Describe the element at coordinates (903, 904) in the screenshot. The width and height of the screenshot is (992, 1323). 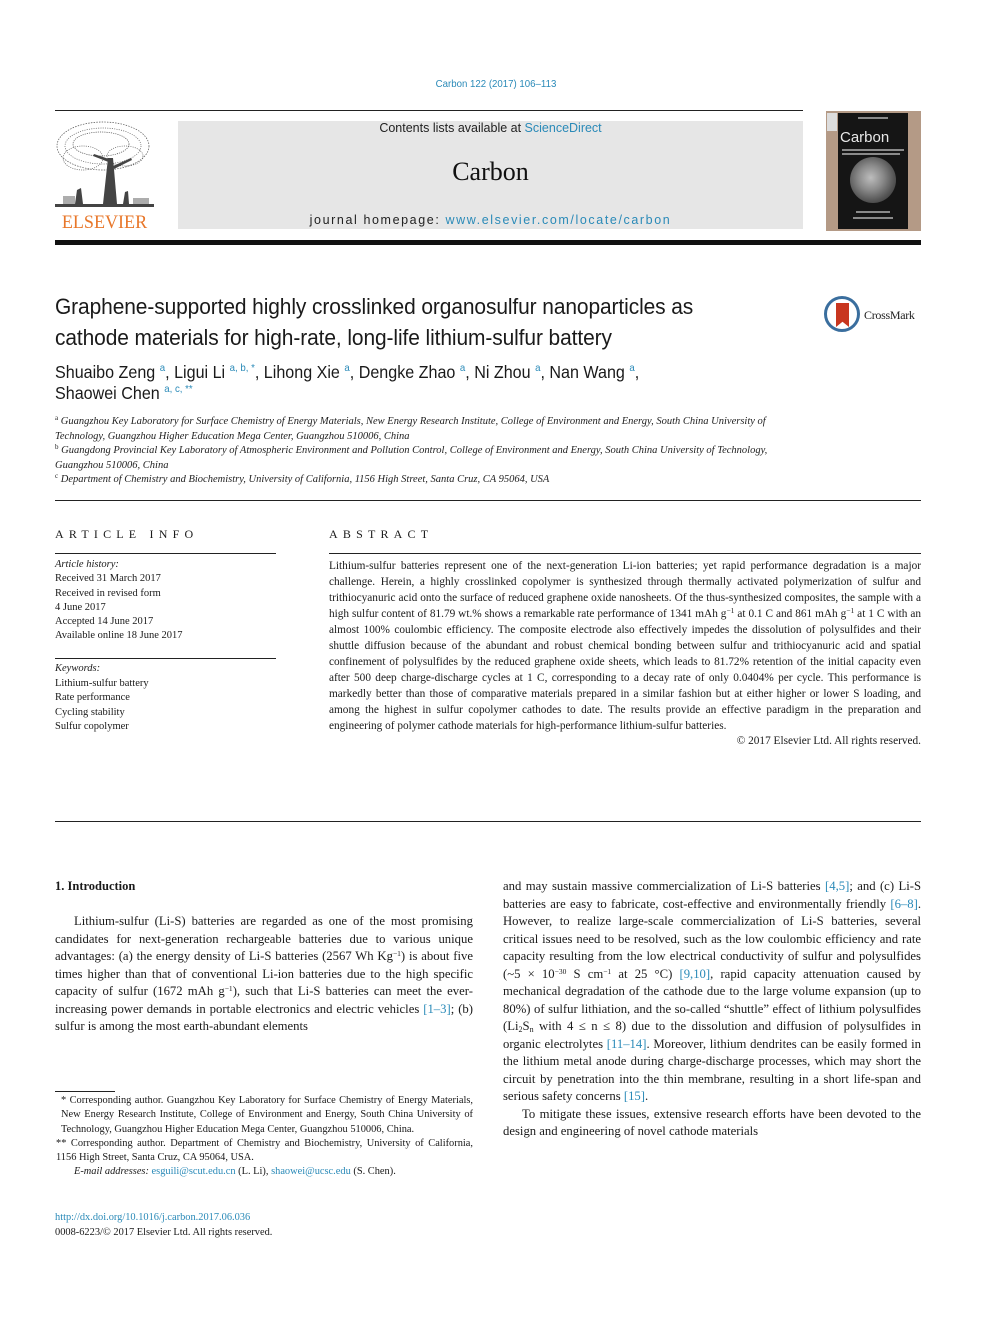
I see `reference-link: [6–8]` at that location.